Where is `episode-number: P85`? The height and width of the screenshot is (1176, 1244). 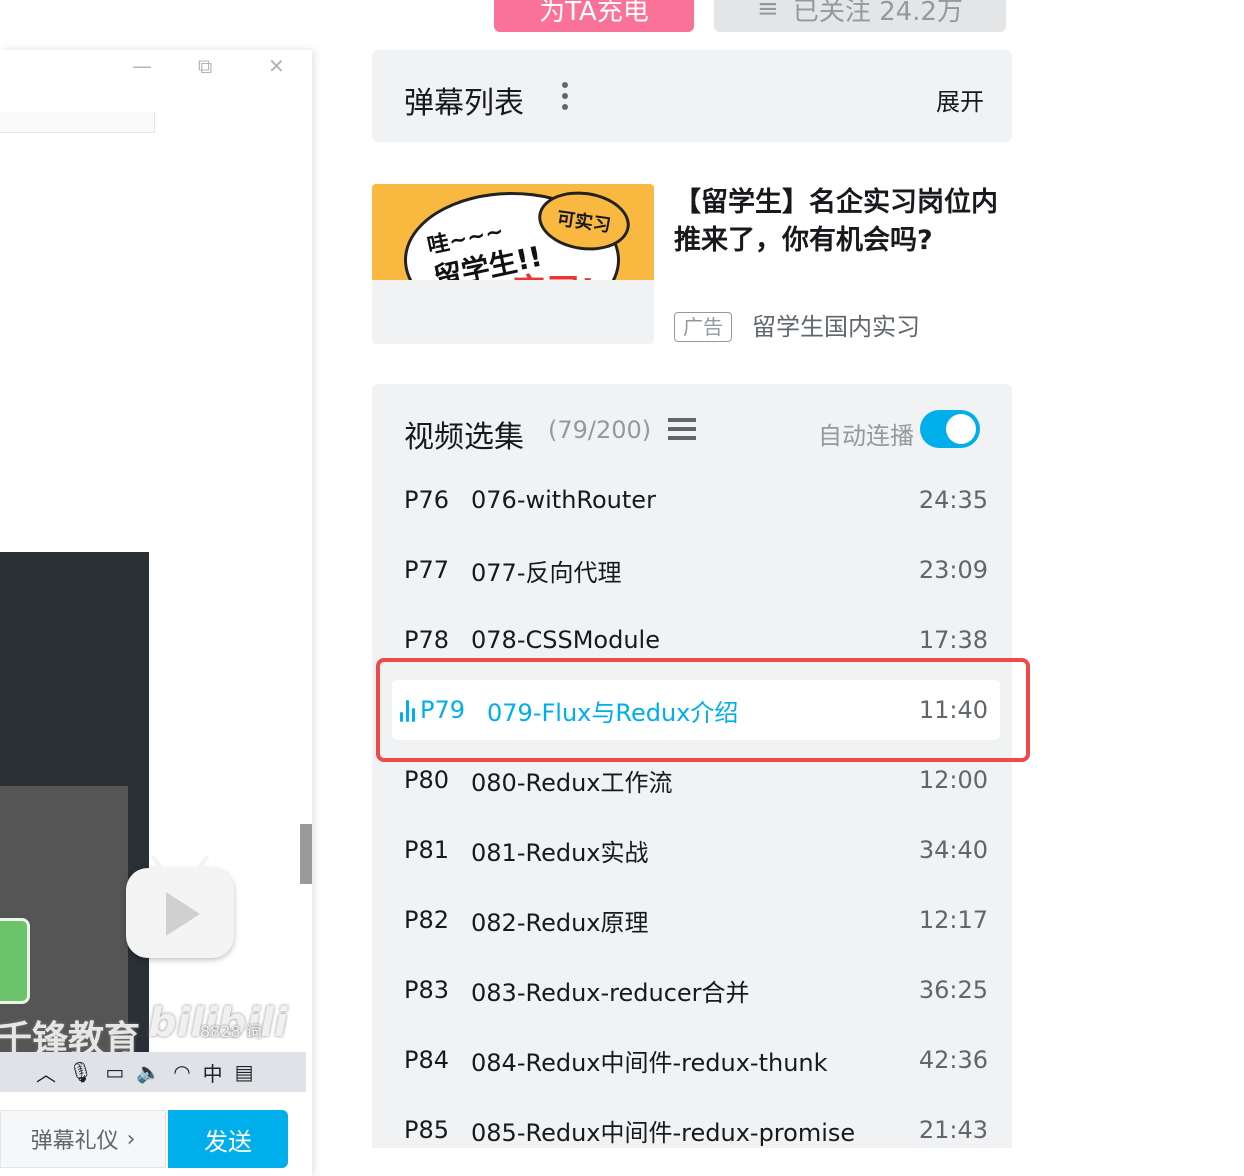 episode-number: P85 is located at coordinates (427, 1130).